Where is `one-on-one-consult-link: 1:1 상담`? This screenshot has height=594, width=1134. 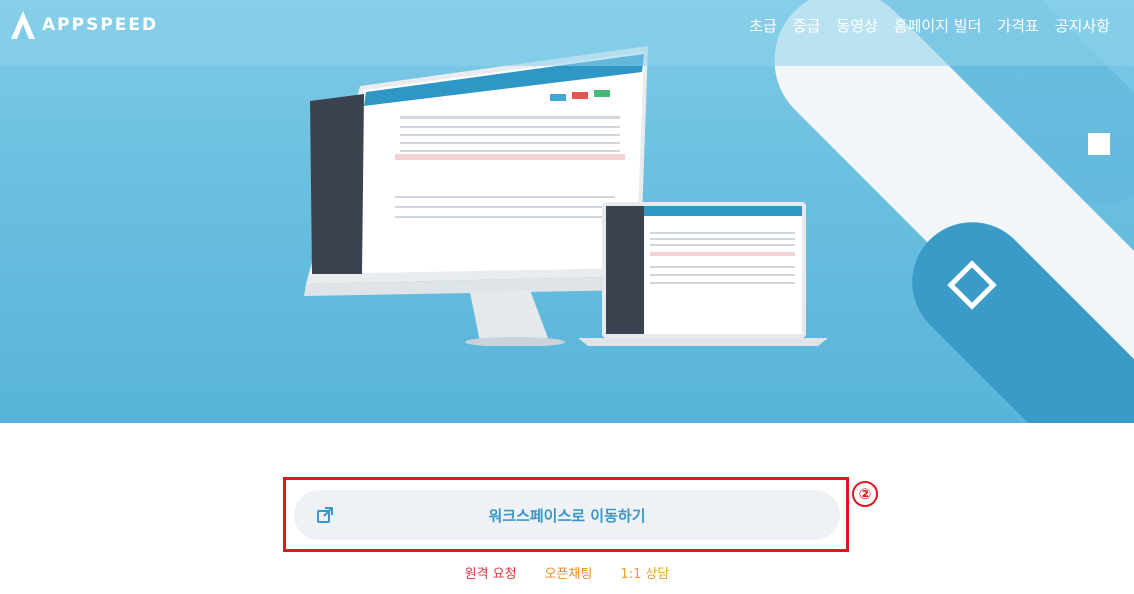
one-on-one-consult-link: 1:1 상담 is located at coordinates (644, 572).